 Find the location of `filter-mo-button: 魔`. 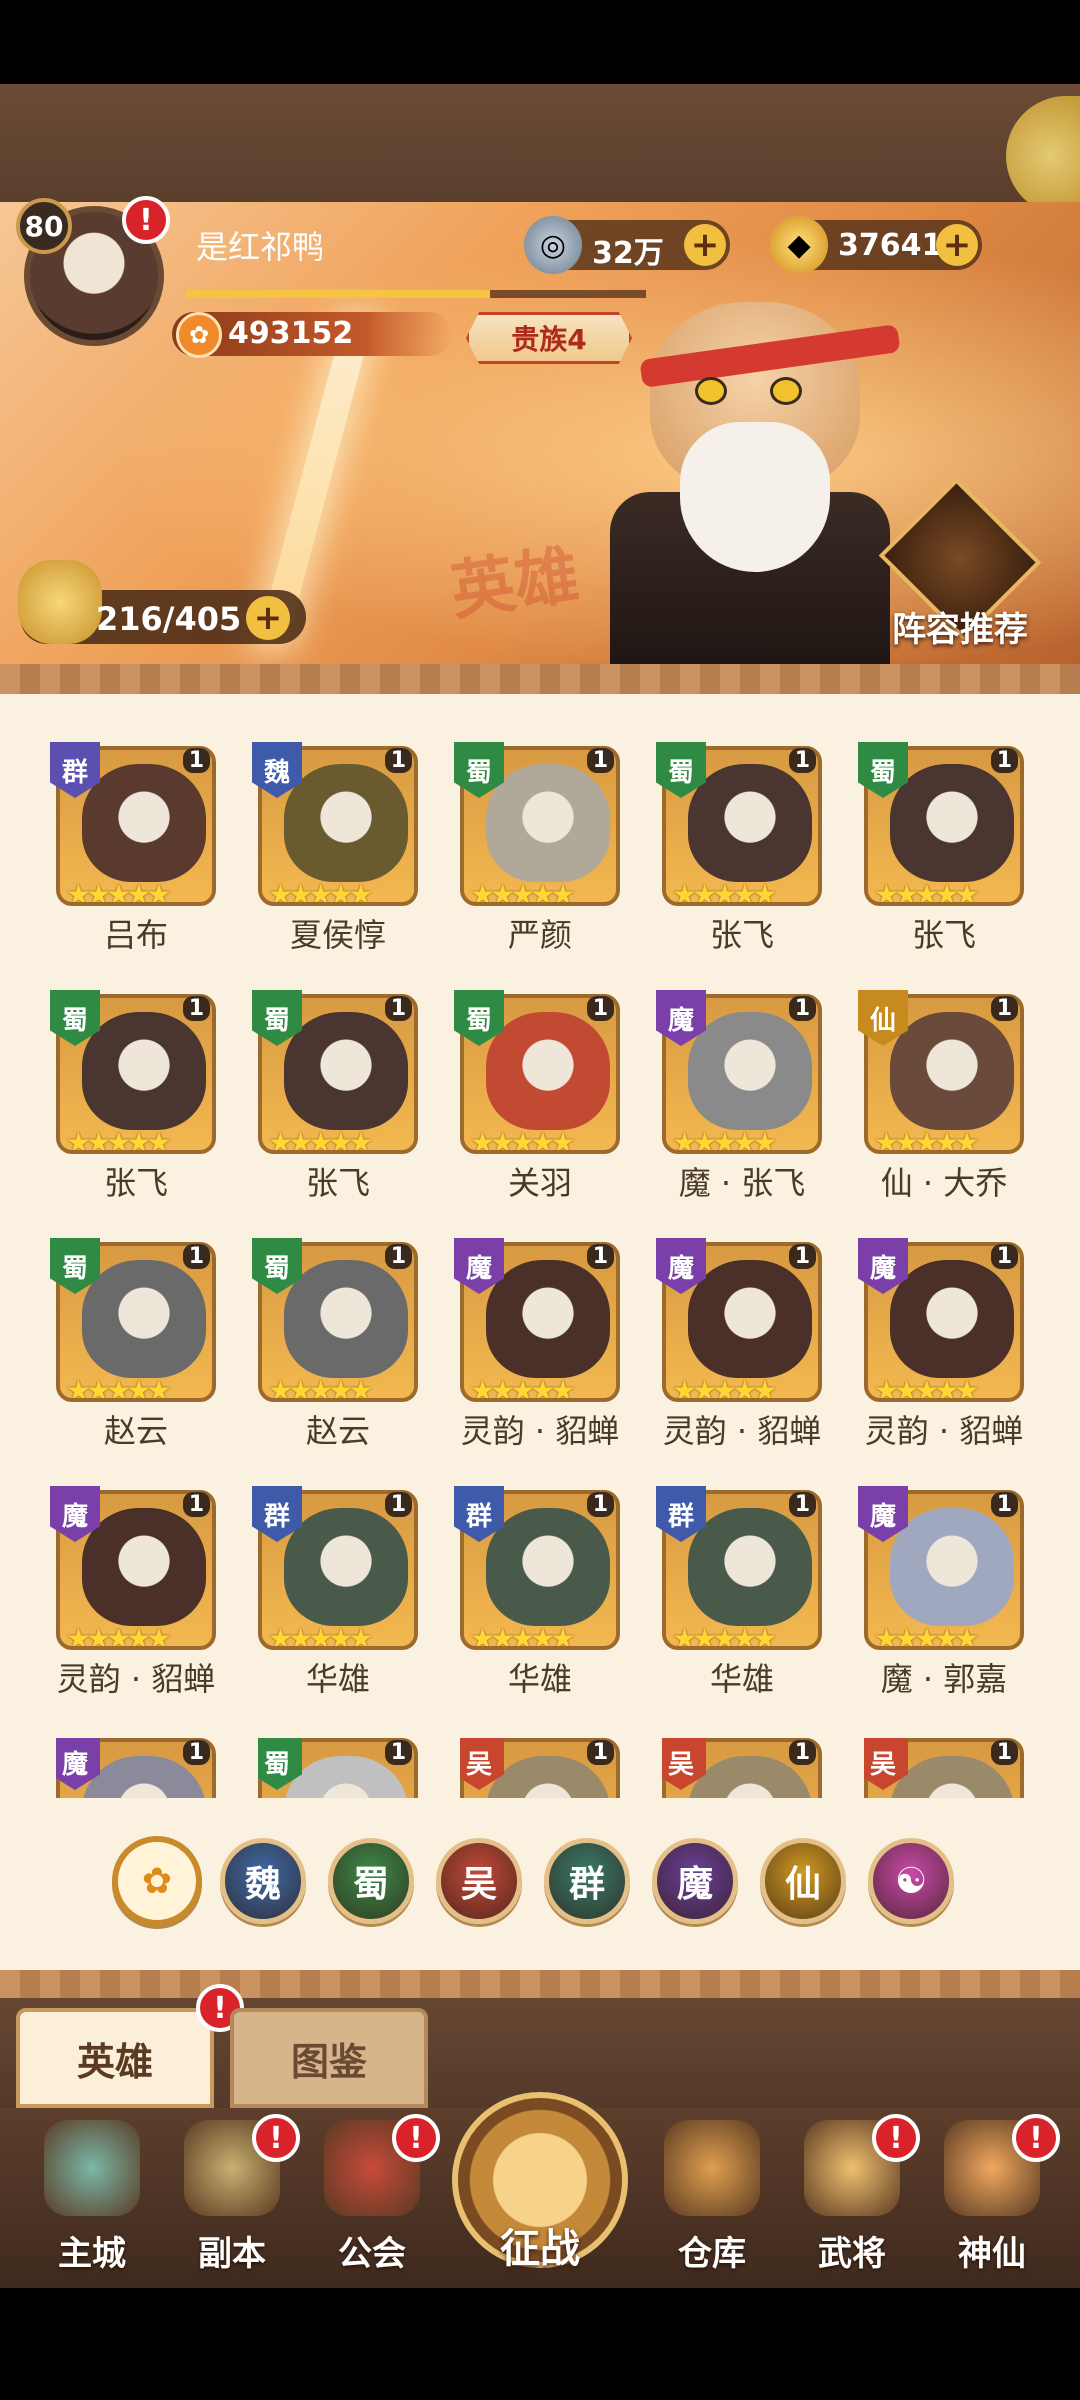

filter-mo-button: 魔 is located at coordinates (695, 1881).